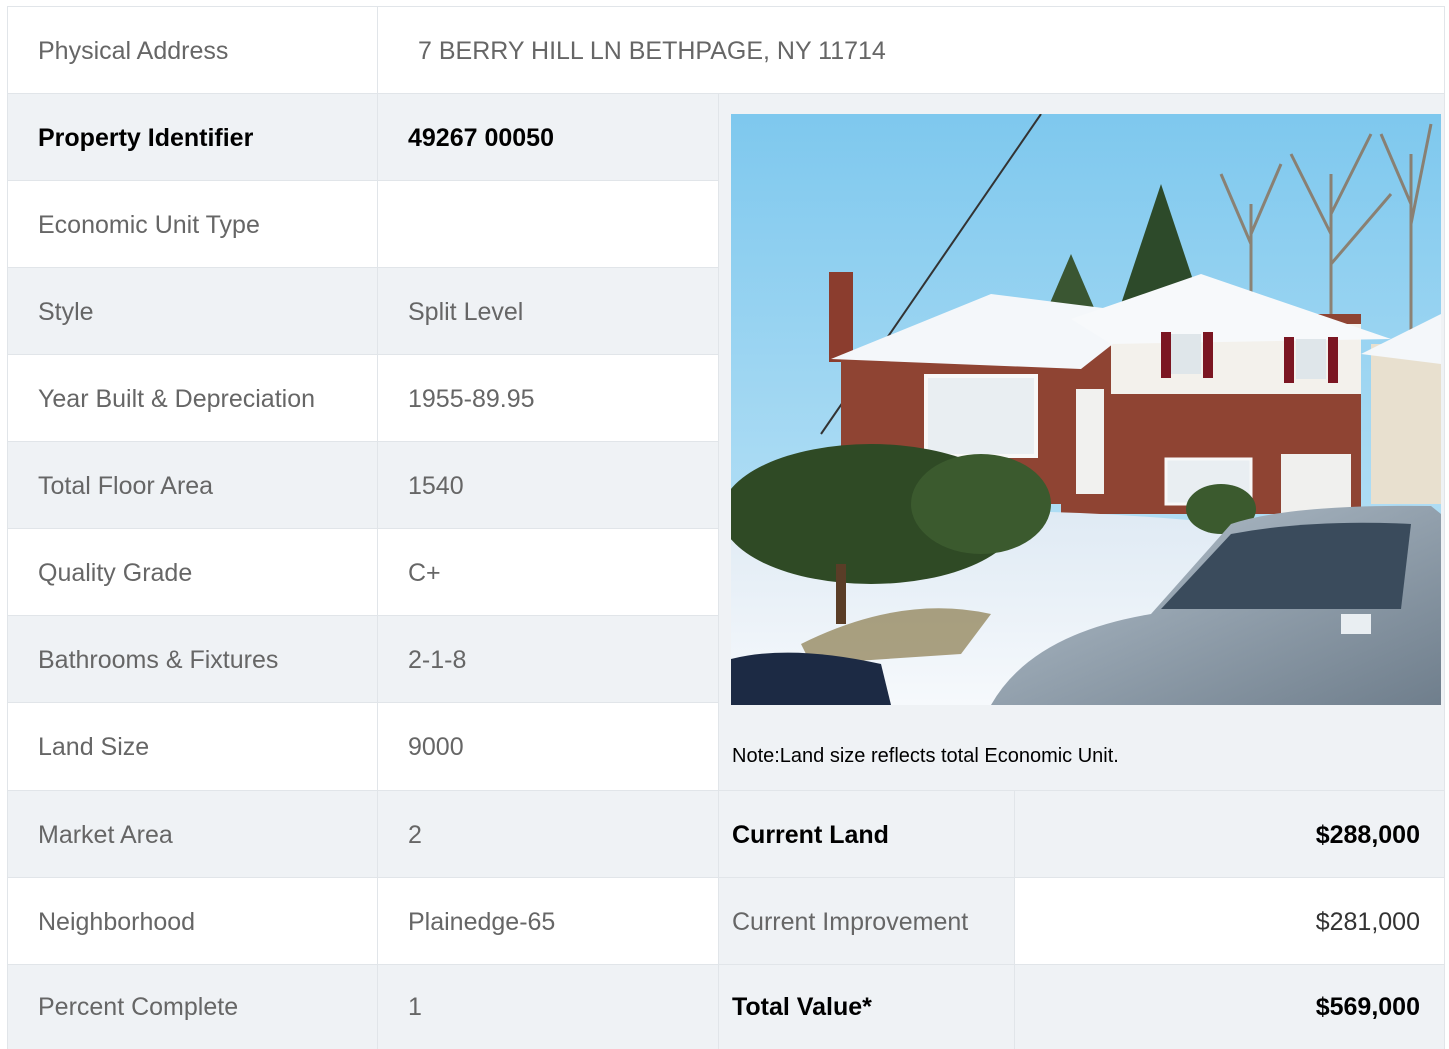 The image size is (1449, 1049). Describe the element at coordinates (548, 834) in the screenshot. I see `row-market-area-value: 2` at that location.